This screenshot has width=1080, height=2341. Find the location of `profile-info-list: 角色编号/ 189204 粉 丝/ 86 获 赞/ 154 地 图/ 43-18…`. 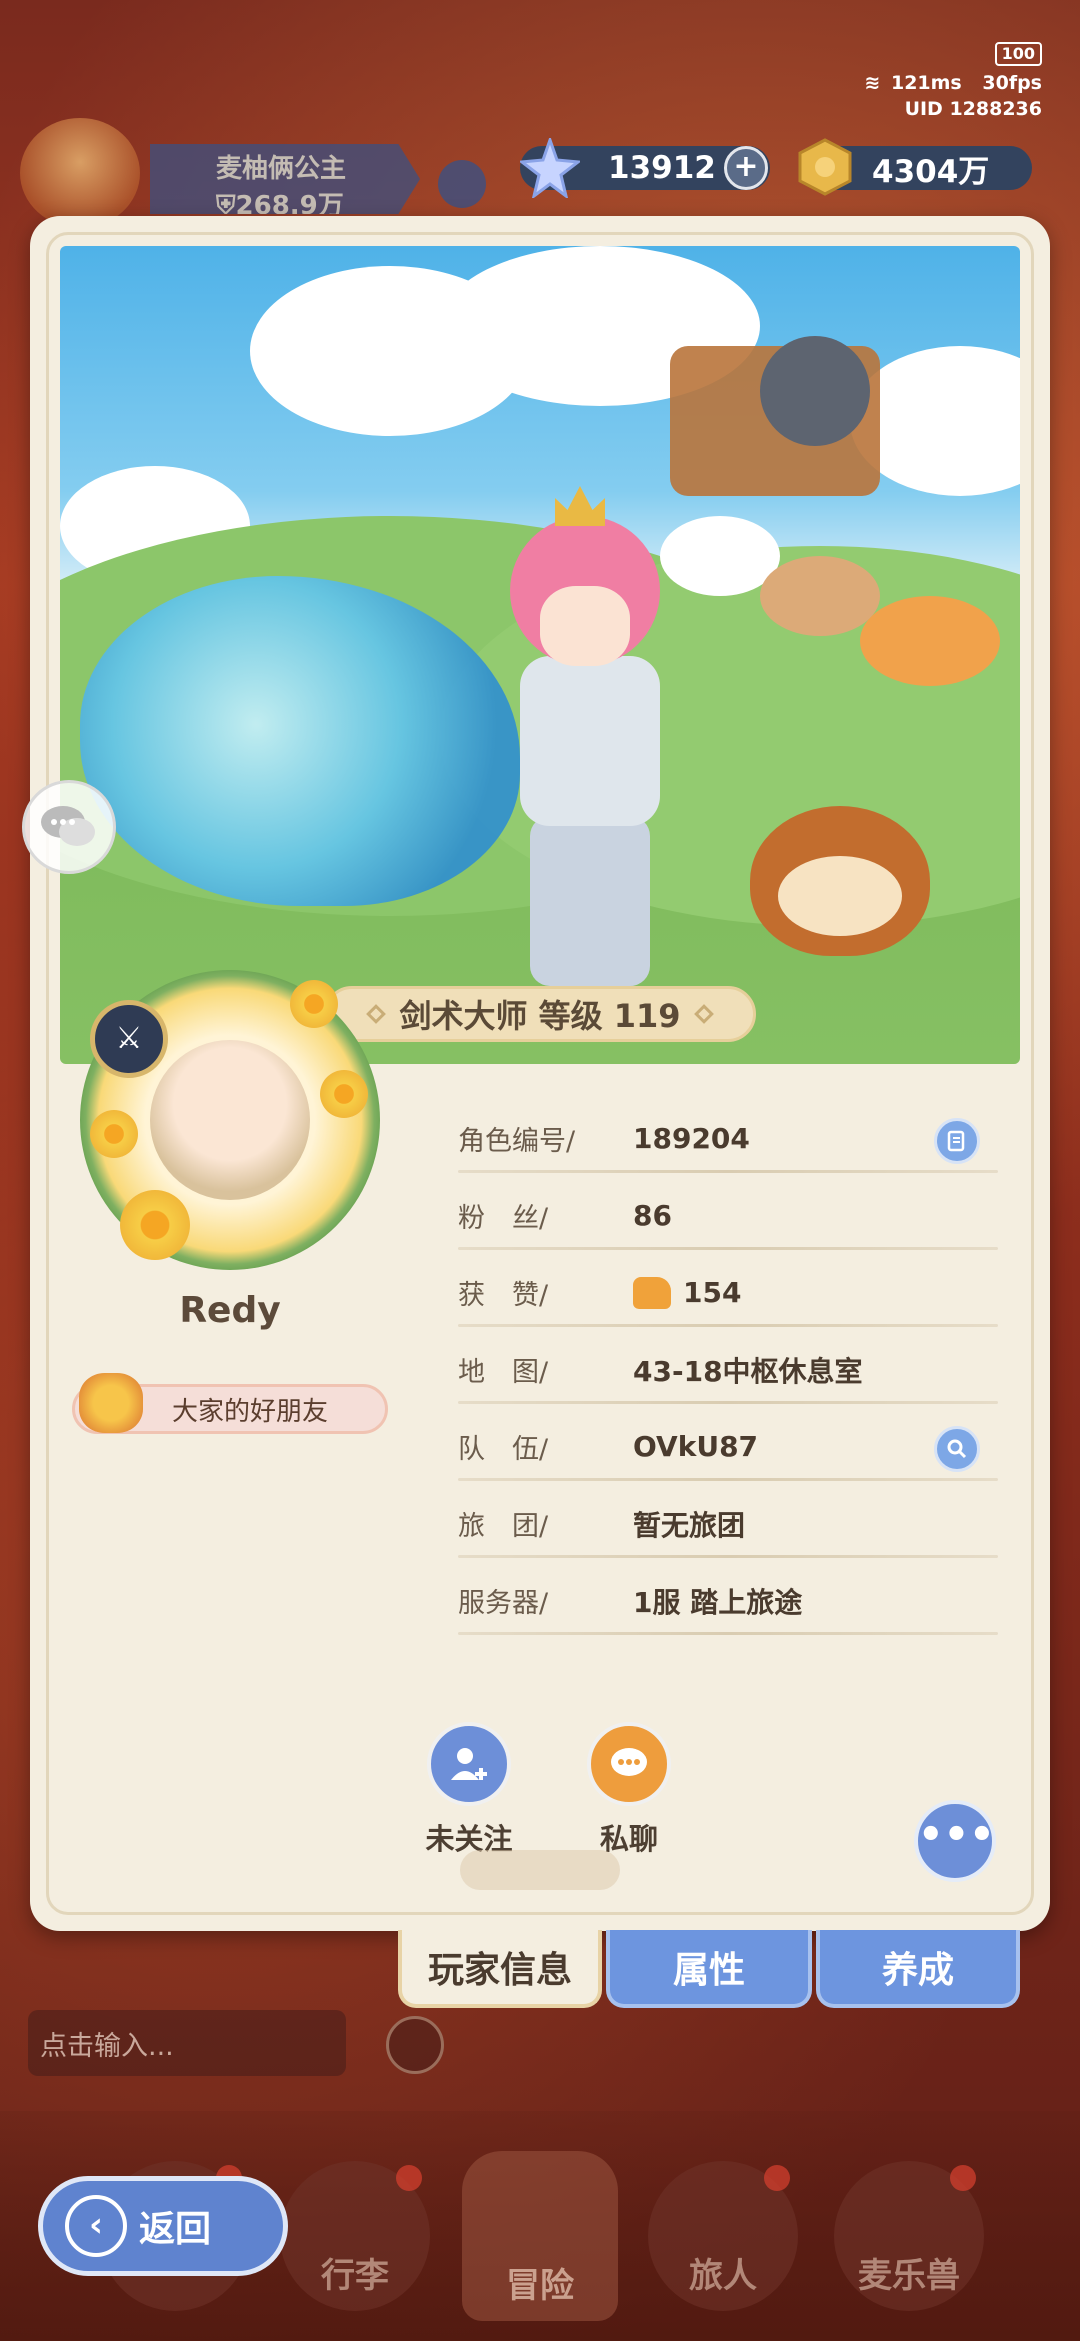

profile-info-list: 角色编号/ 189204 粉 丝/ 86 获 赞/ 154 地 图/ 43-18… is located at coordinates (728, 1369).